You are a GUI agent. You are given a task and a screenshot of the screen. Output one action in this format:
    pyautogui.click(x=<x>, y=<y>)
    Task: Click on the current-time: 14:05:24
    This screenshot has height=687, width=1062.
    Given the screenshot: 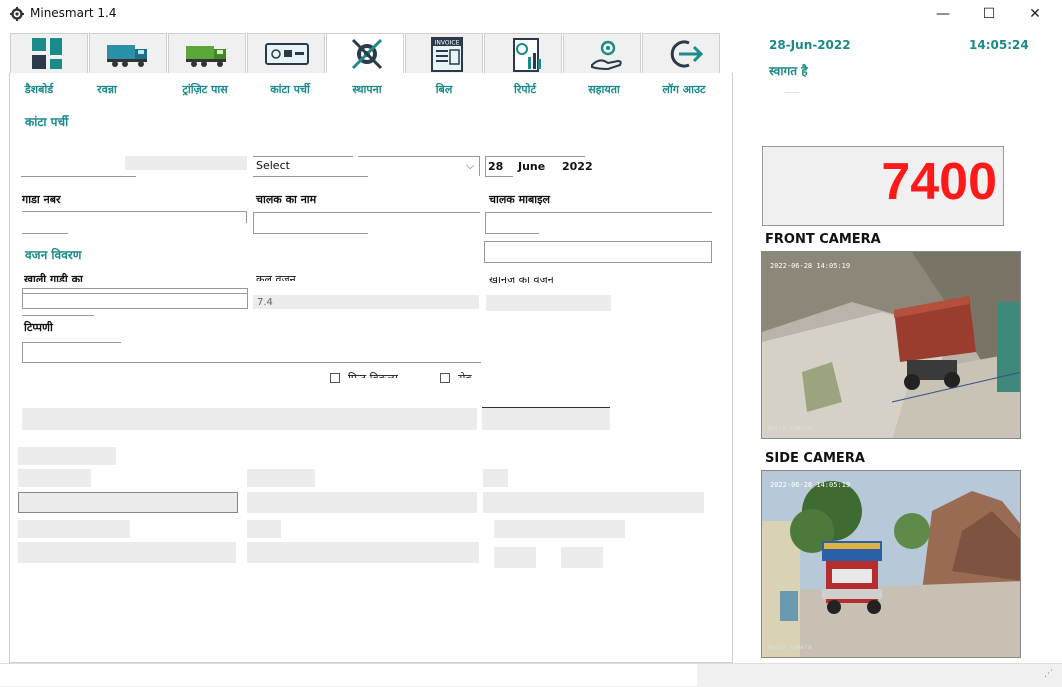 What is the action you would take?
    pyautogui.click(x=999, y=45)
    